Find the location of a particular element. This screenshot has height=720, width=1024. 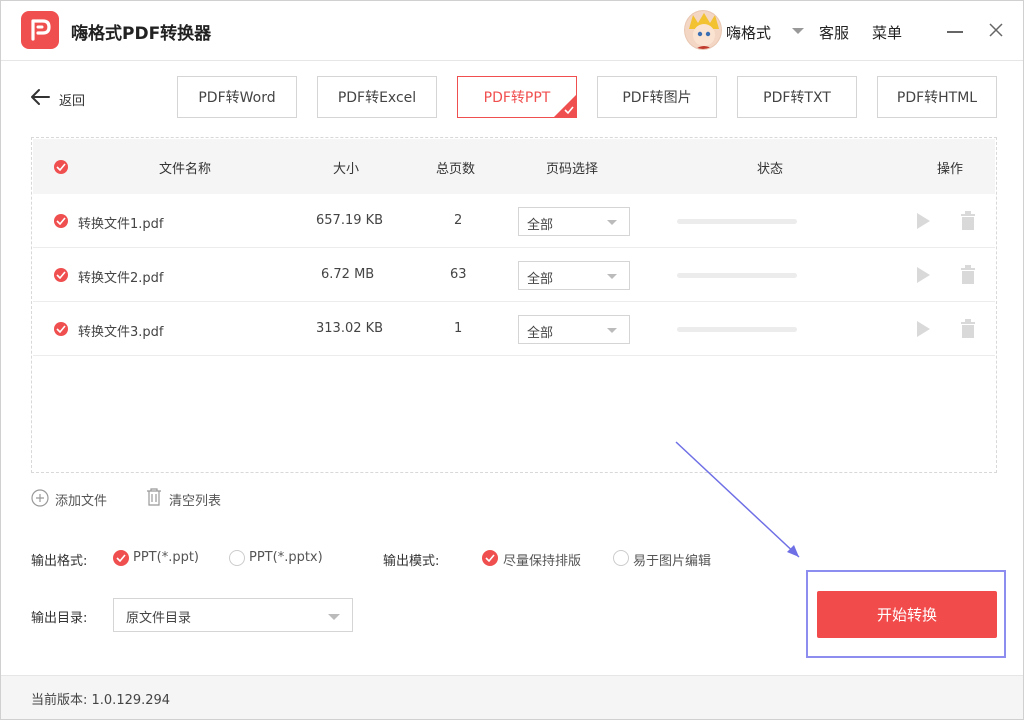

main-menu-link: 菜单 is located at coordinates (887, 32).